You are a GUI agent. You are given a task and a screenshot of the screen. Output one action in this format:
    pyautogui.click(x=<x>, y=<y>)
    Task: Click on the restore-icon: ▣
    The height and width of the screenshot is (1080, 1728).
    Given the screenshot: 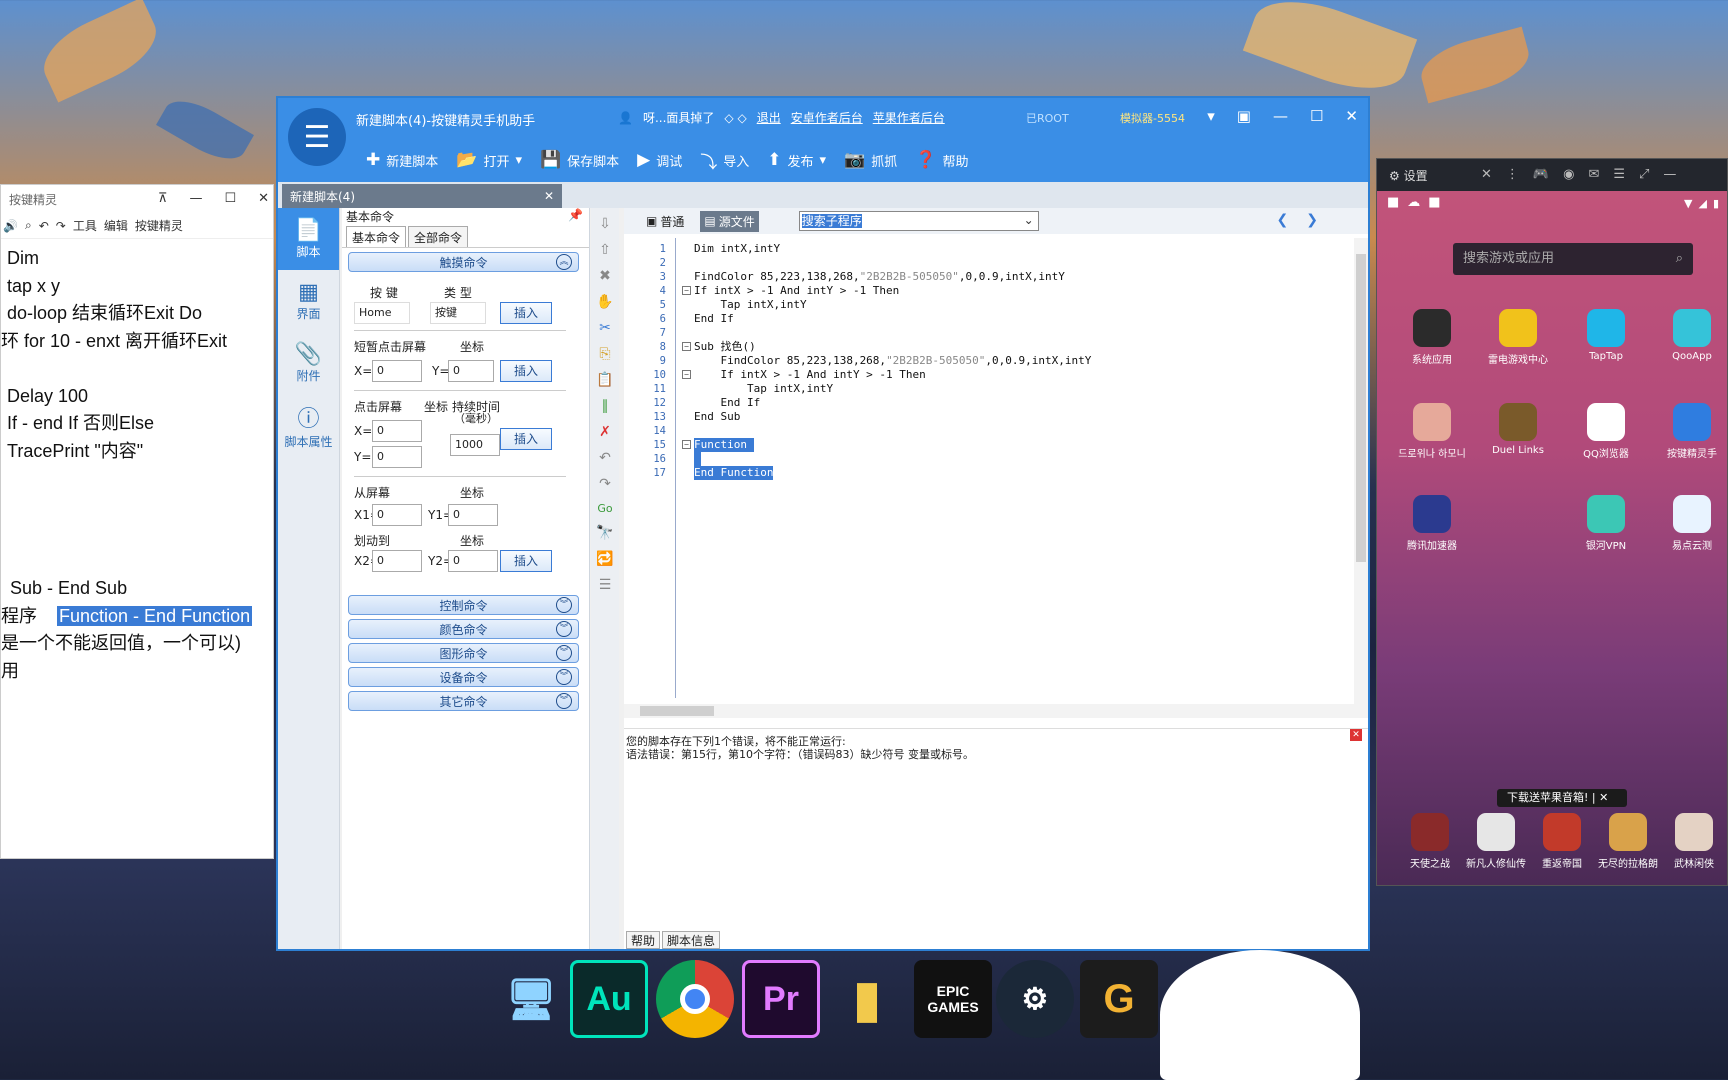 What is the action you would take?
    pyautogui.click(x=1244, y=116)
    